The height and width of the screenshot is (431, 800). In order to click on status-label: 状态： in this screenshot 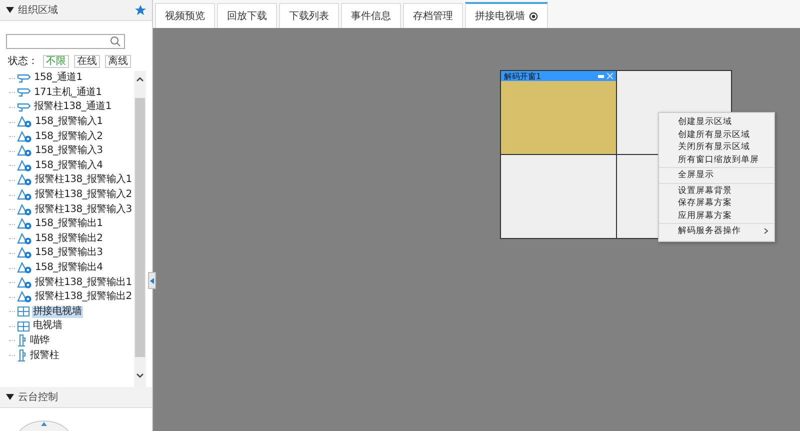, I will do `click(23, 61)`.